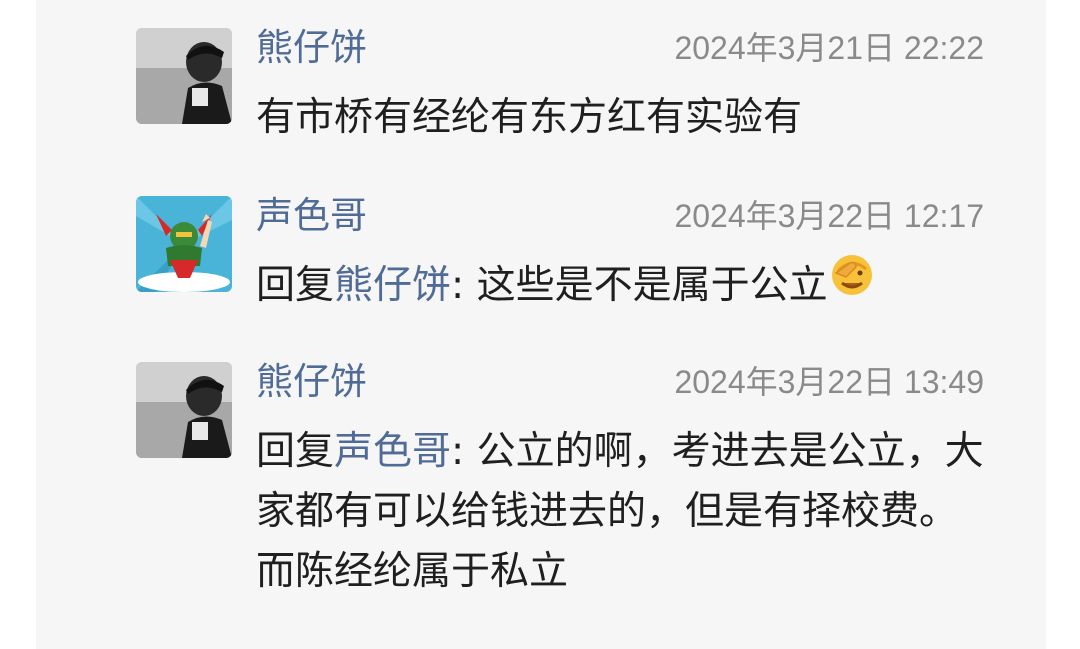 This screenshot has height=649, width=1080. What do you see at coordinates (829, 382) in the screenshot?
I see `comment-timestamp: 2024年3月22日 13:49` at bounding box center [829, 382].